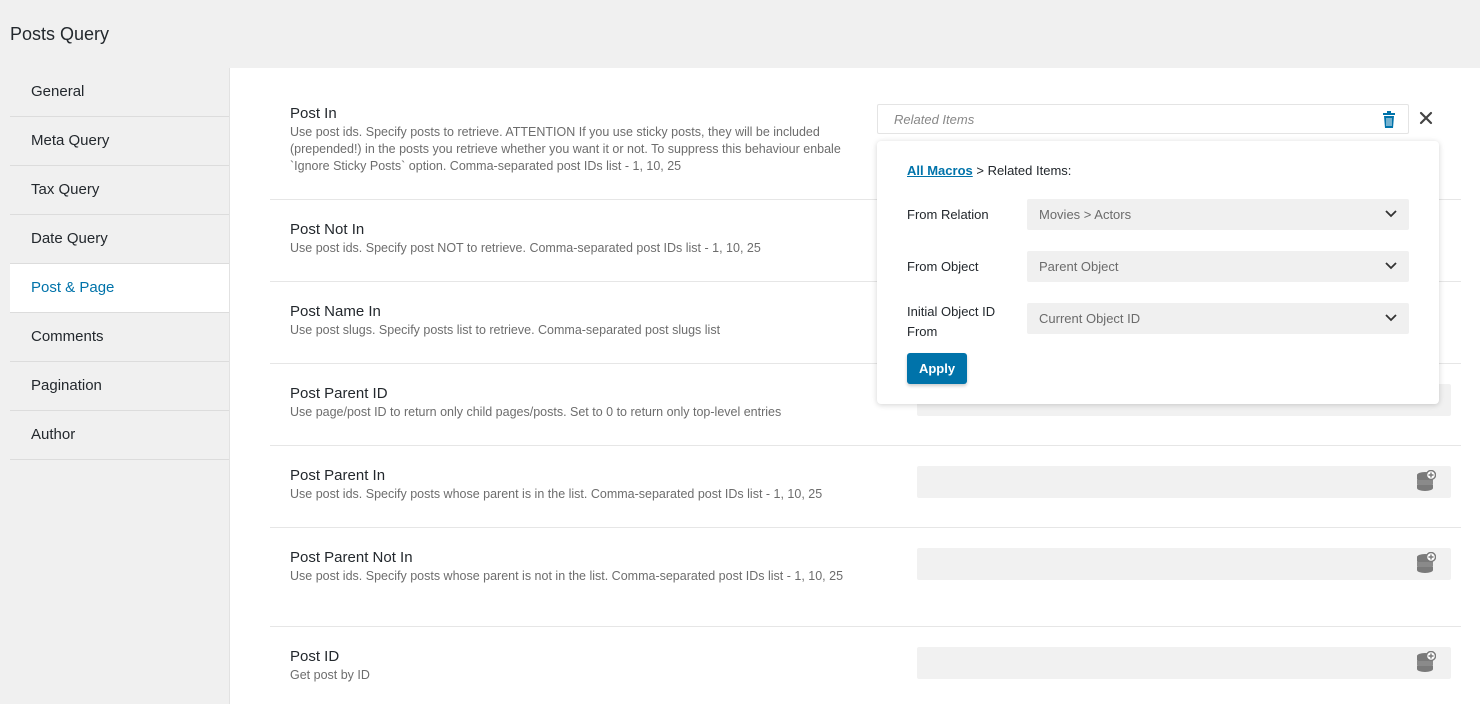 The image size is (1480, 704). Describe the element at coordinates (335, 311) in the screenshot. I see `field-label: Post Name In` at that location.